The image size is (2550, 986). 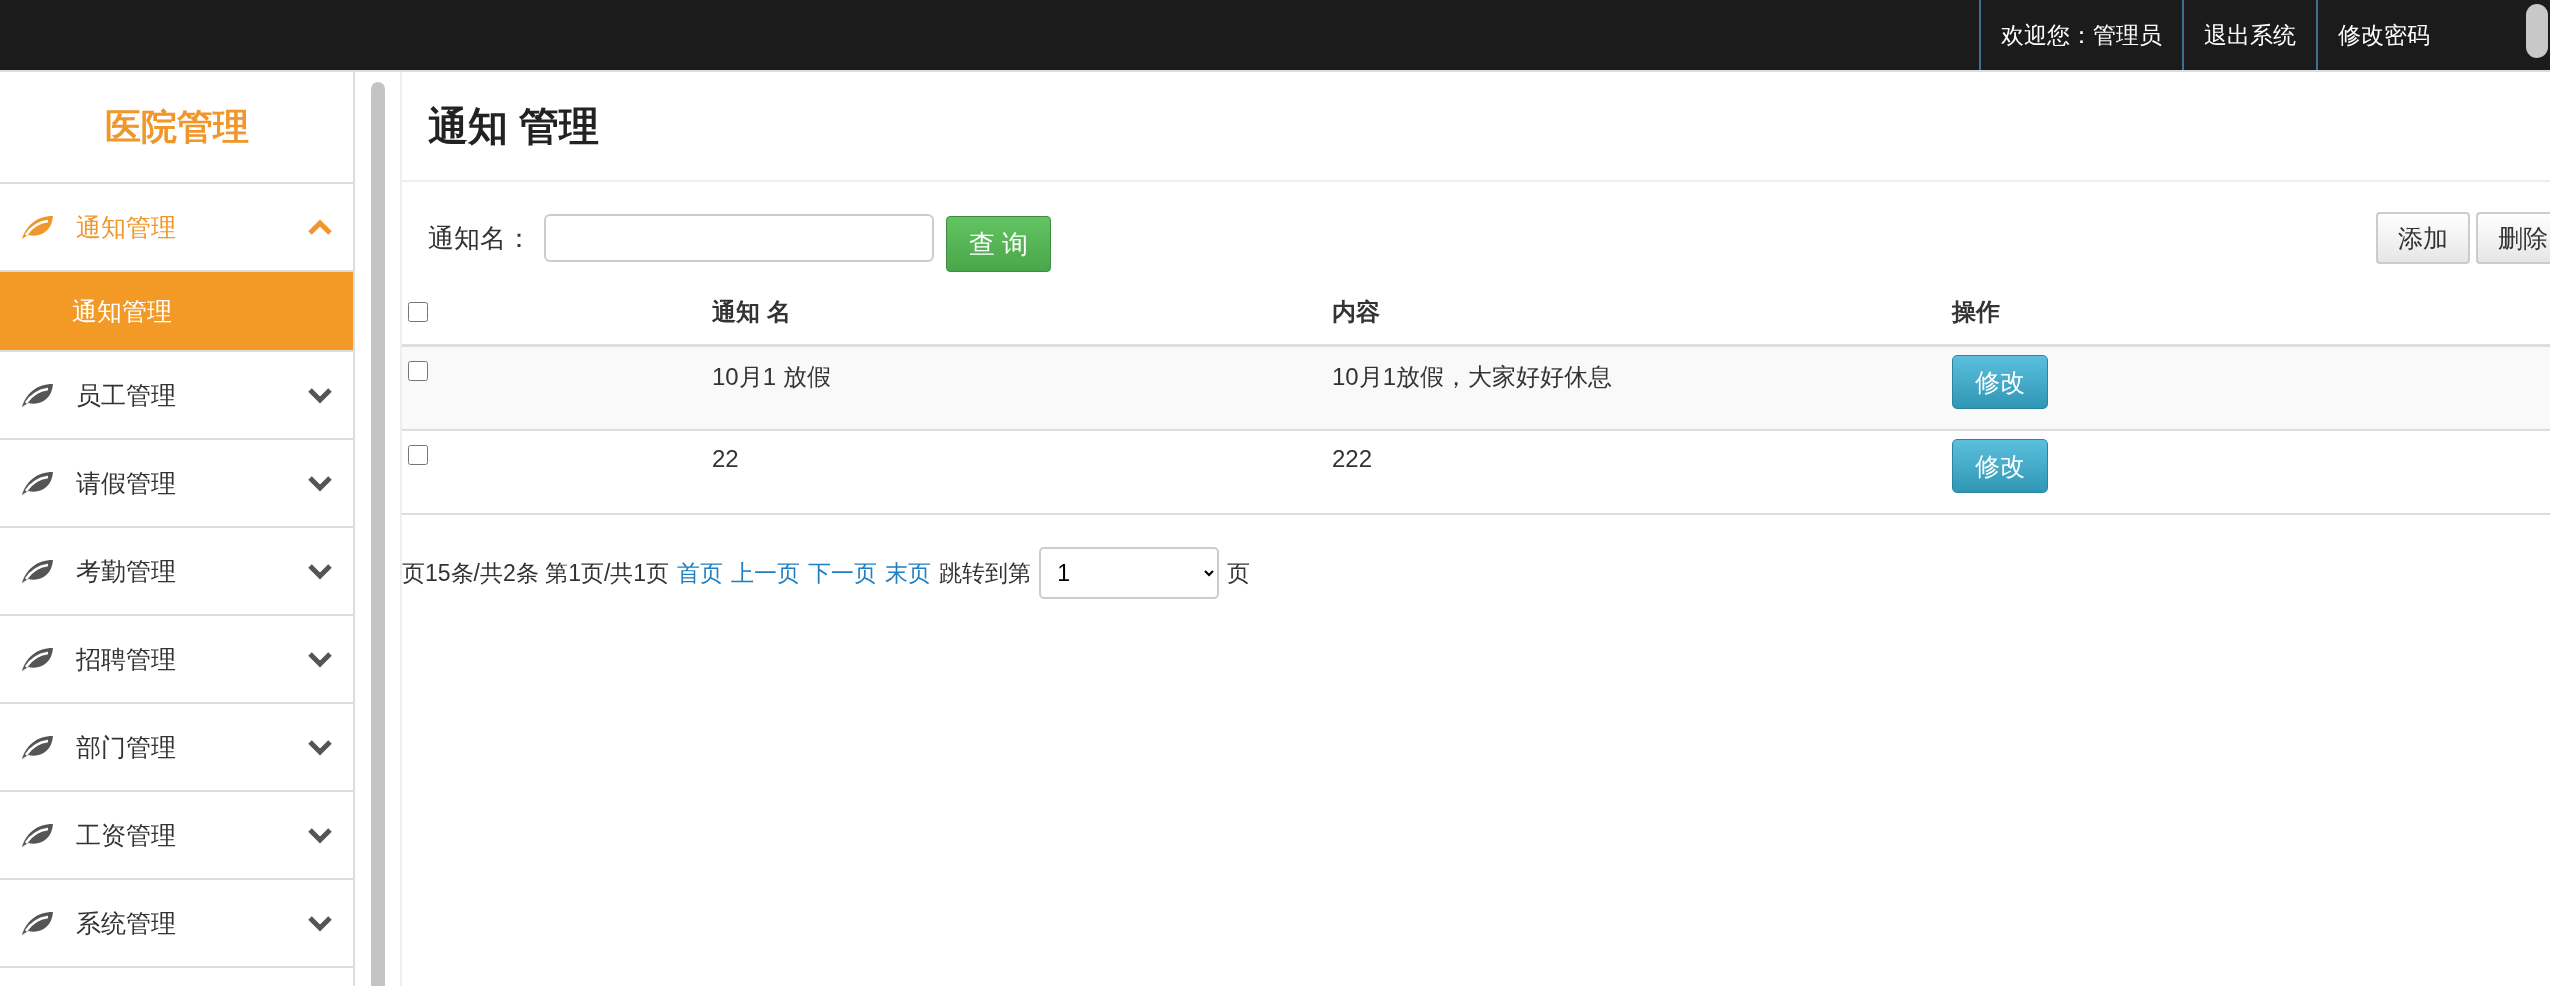 I want to click on action-button: 添加, so click(x=2423, y=238).